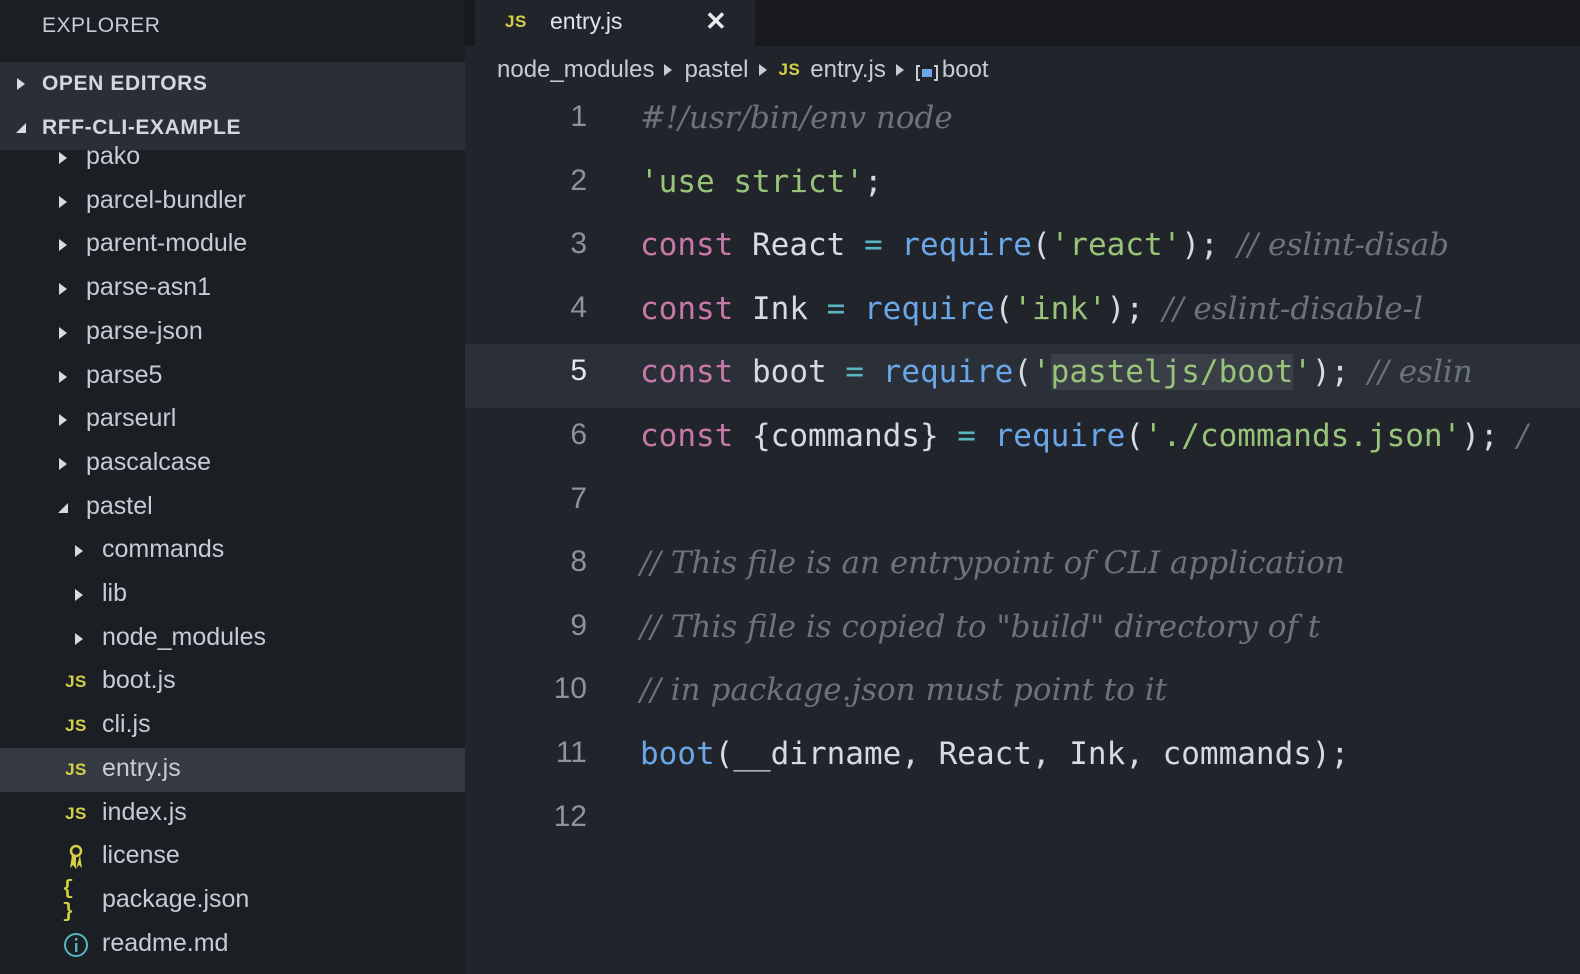  I want to click on tab-entry-js: JS entry.js ✕, so click(615, 23).